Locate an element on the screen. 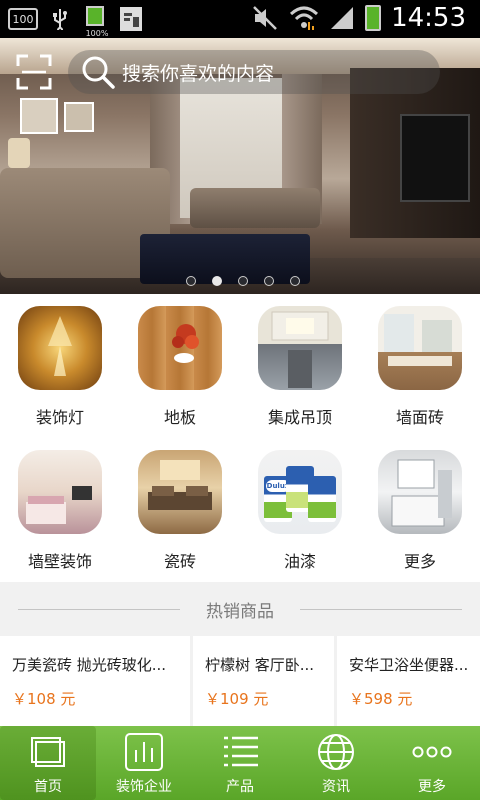  nav-label: 更多 is located at coordinates (432, 787).